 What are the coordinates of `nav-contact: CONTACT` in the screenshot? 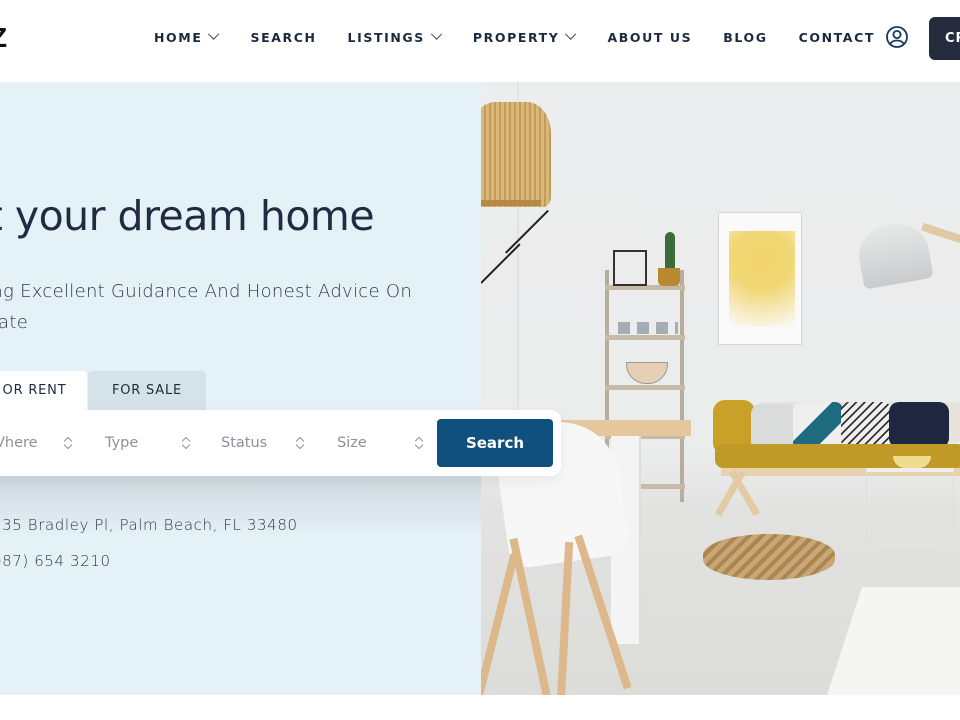 It's located at (837, 37).